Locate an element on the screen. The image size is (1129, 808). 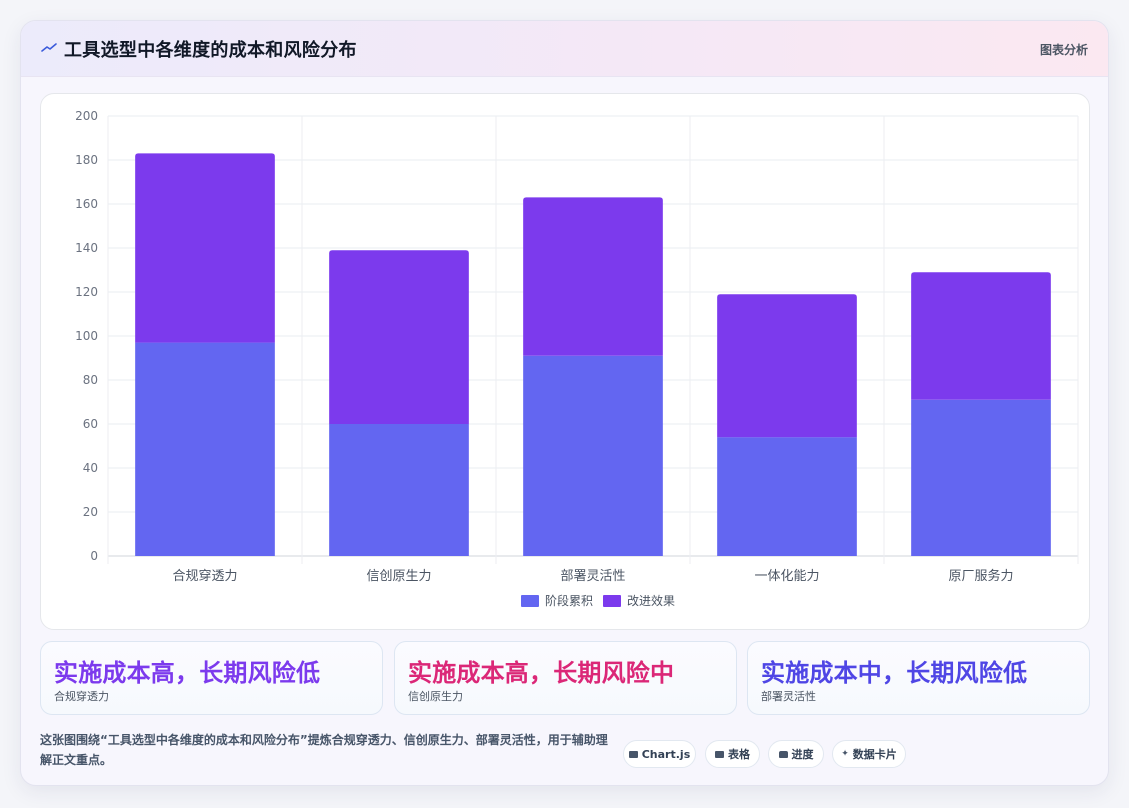
insight-card-3: 实施成本中，长期风险低 部署灵活性 is located at coordinates (918, 678).